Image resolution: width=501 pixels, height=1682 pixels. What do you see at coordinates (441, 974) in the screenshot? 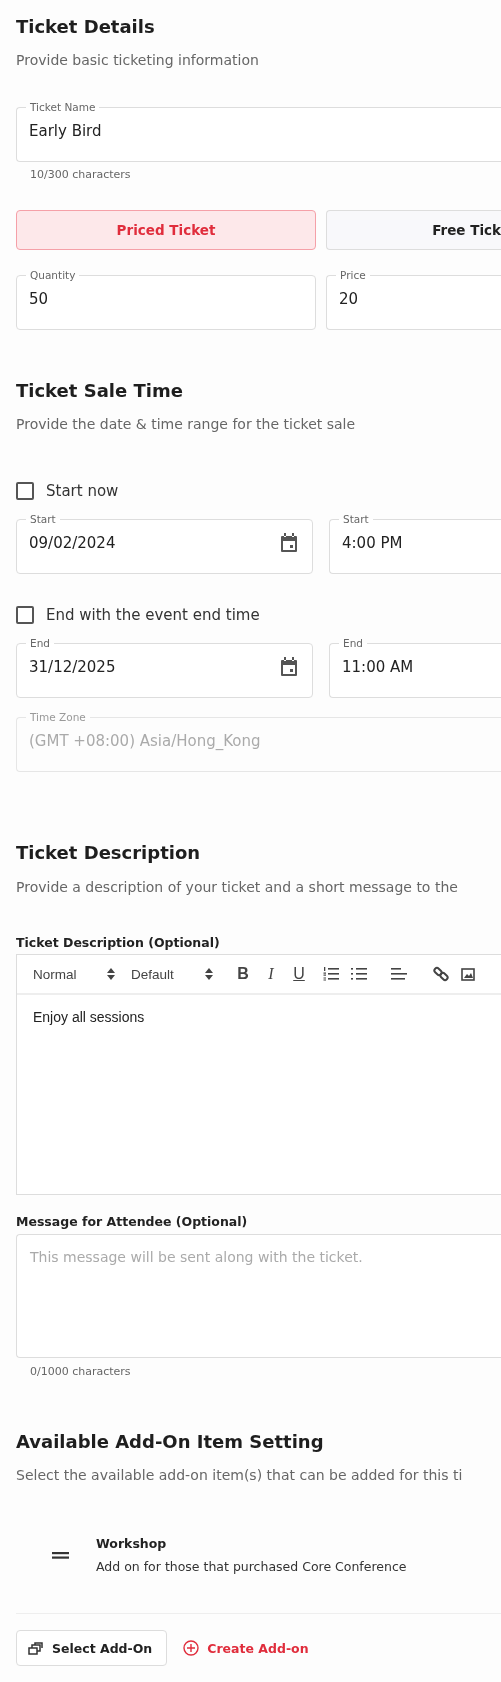
I see `link-icon` at bounding box center [441, 974].